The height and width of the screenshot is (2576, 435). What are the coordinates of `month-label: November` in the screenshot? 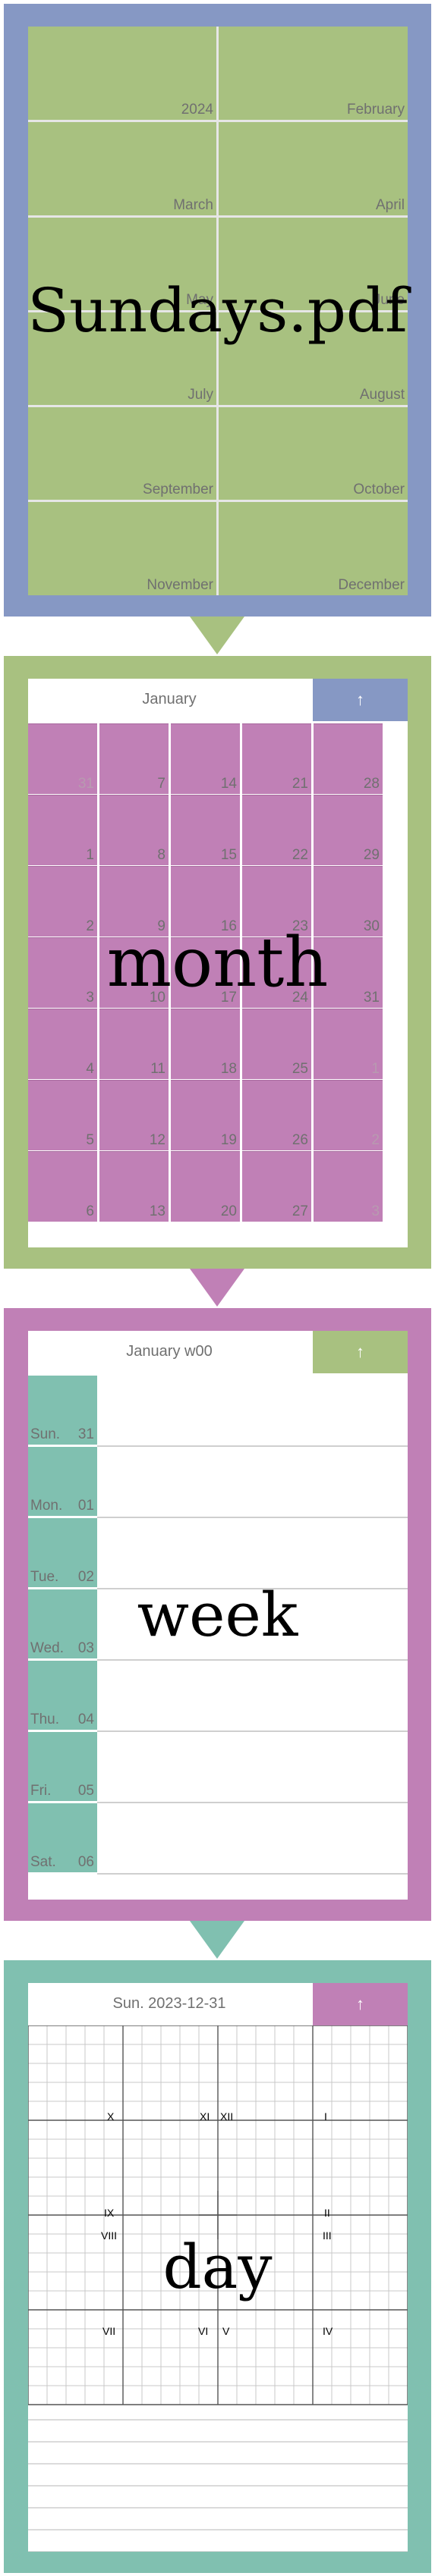 It's located at (180, 585).